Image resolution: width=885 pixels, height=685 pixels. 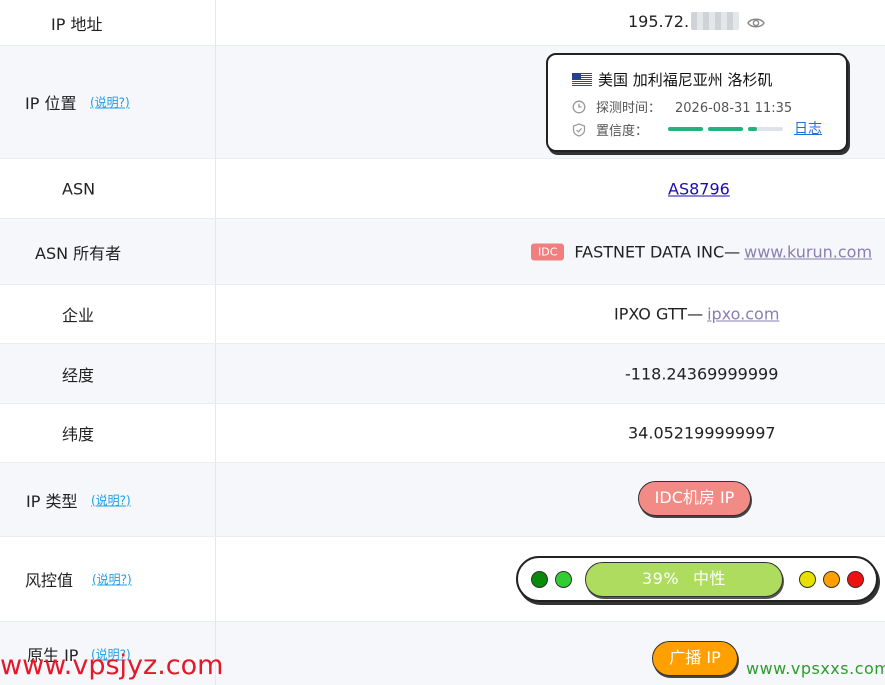 I want to click on watermark-right: www.vpsxxs.com, so click(x=815, y=668).